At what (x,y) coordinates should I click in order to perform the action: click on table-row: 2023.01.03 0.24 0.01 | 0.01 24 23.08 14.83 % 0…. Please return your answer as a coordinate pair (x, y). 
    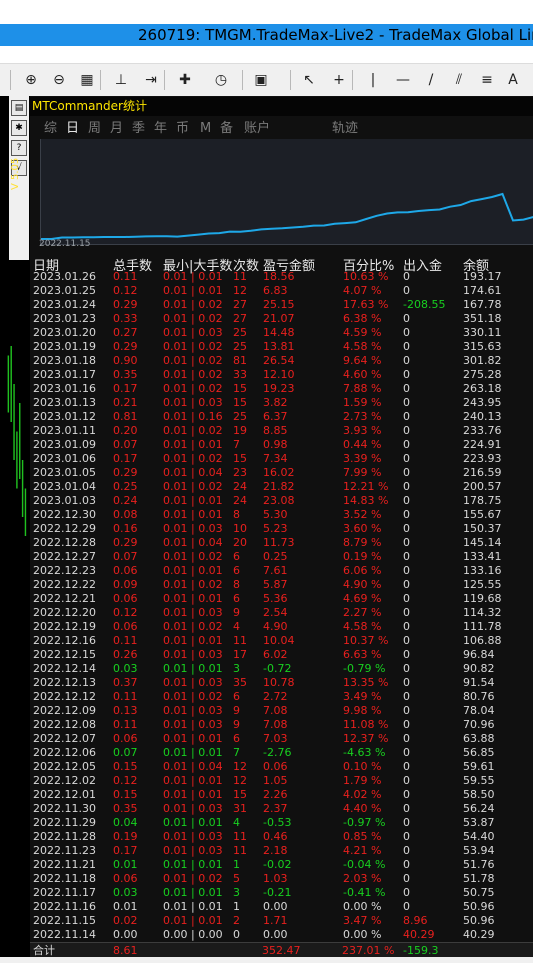
    Looking at the image, I should click on (281, 501).